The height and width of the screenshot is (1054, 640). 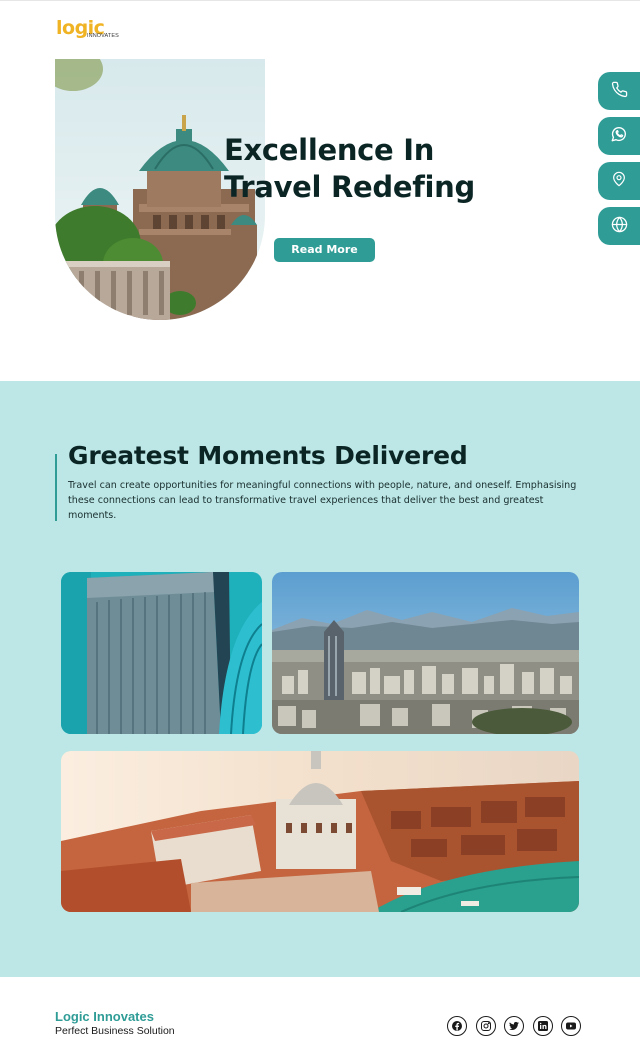 I want to click on location-button, so click(x=619, y=181).